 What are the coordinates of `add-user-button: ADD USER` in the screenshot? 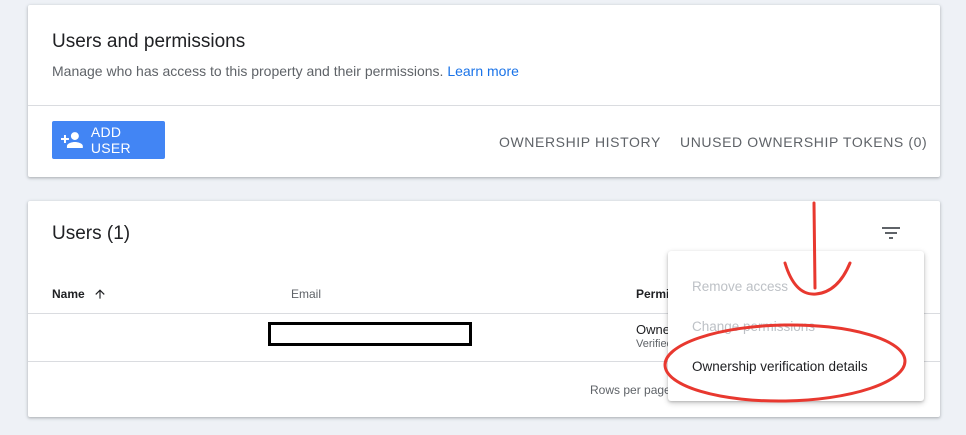 It's located at (108, 140).